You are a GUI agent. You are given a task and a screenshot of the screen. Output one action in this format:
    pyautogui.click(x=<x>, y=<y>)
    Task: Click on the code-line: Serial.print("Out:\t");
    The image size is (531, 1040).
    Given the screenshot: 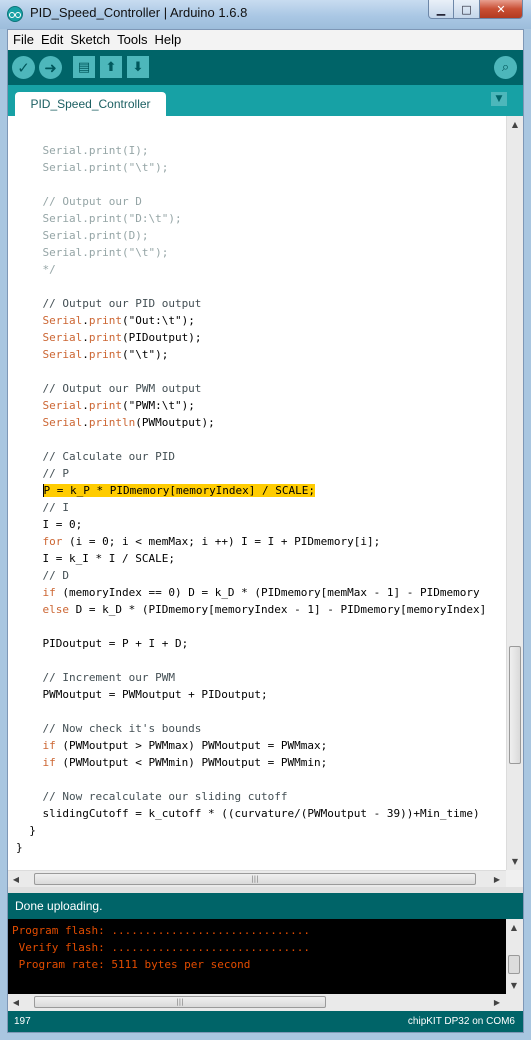 What is the action you would take?
    pyautogui.click(x=105, y=320)
    